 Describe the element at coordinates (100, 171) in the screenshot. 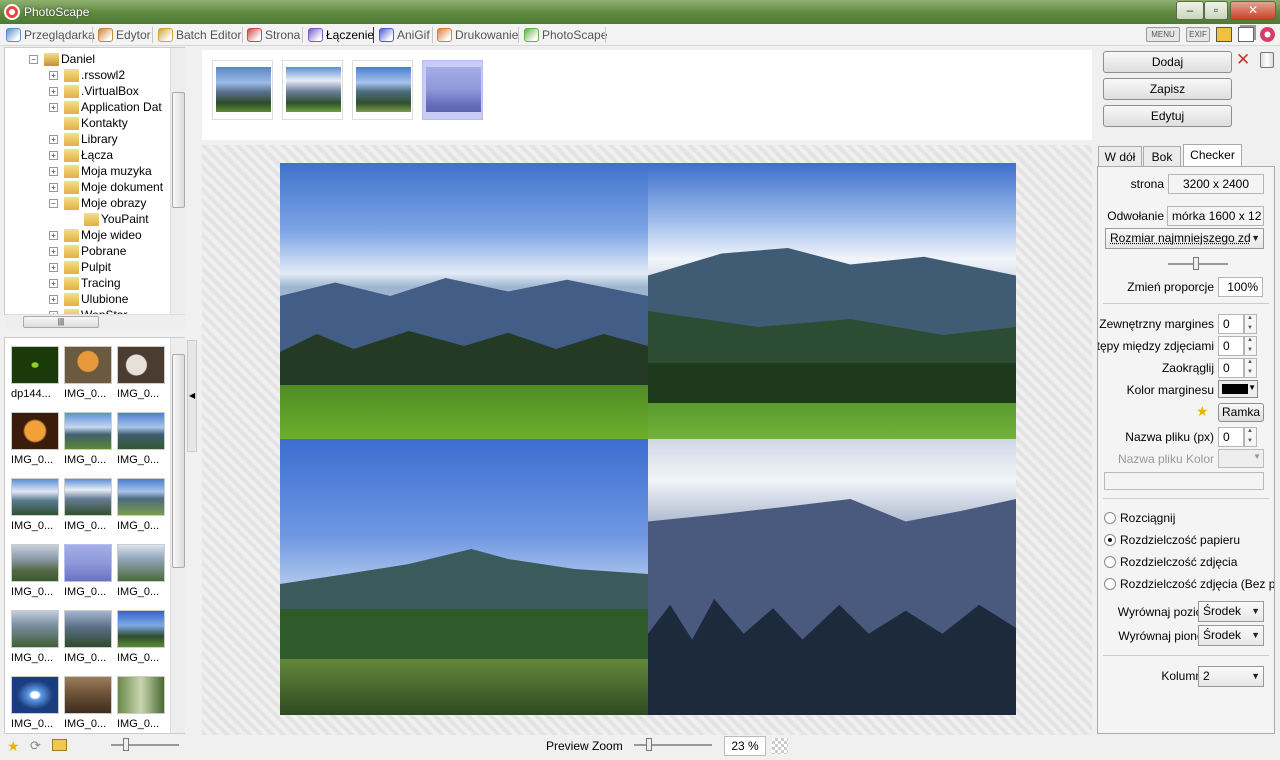

I see `tree-item: + Moja muzyka` at that location.